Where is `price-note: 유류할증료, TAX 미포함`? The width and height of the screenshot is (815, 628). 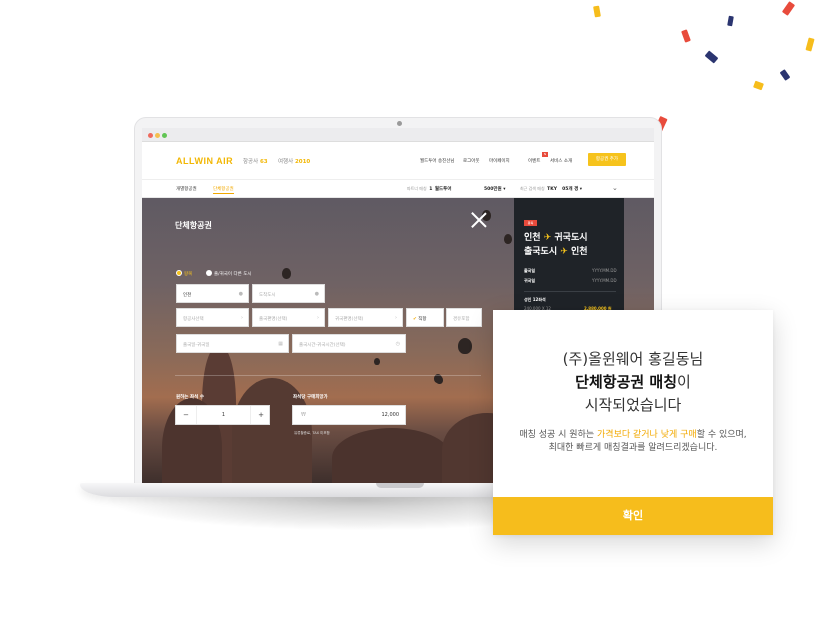
price-note: 유류할증료, TAX 미포함 is located at coordinates (312, 433).